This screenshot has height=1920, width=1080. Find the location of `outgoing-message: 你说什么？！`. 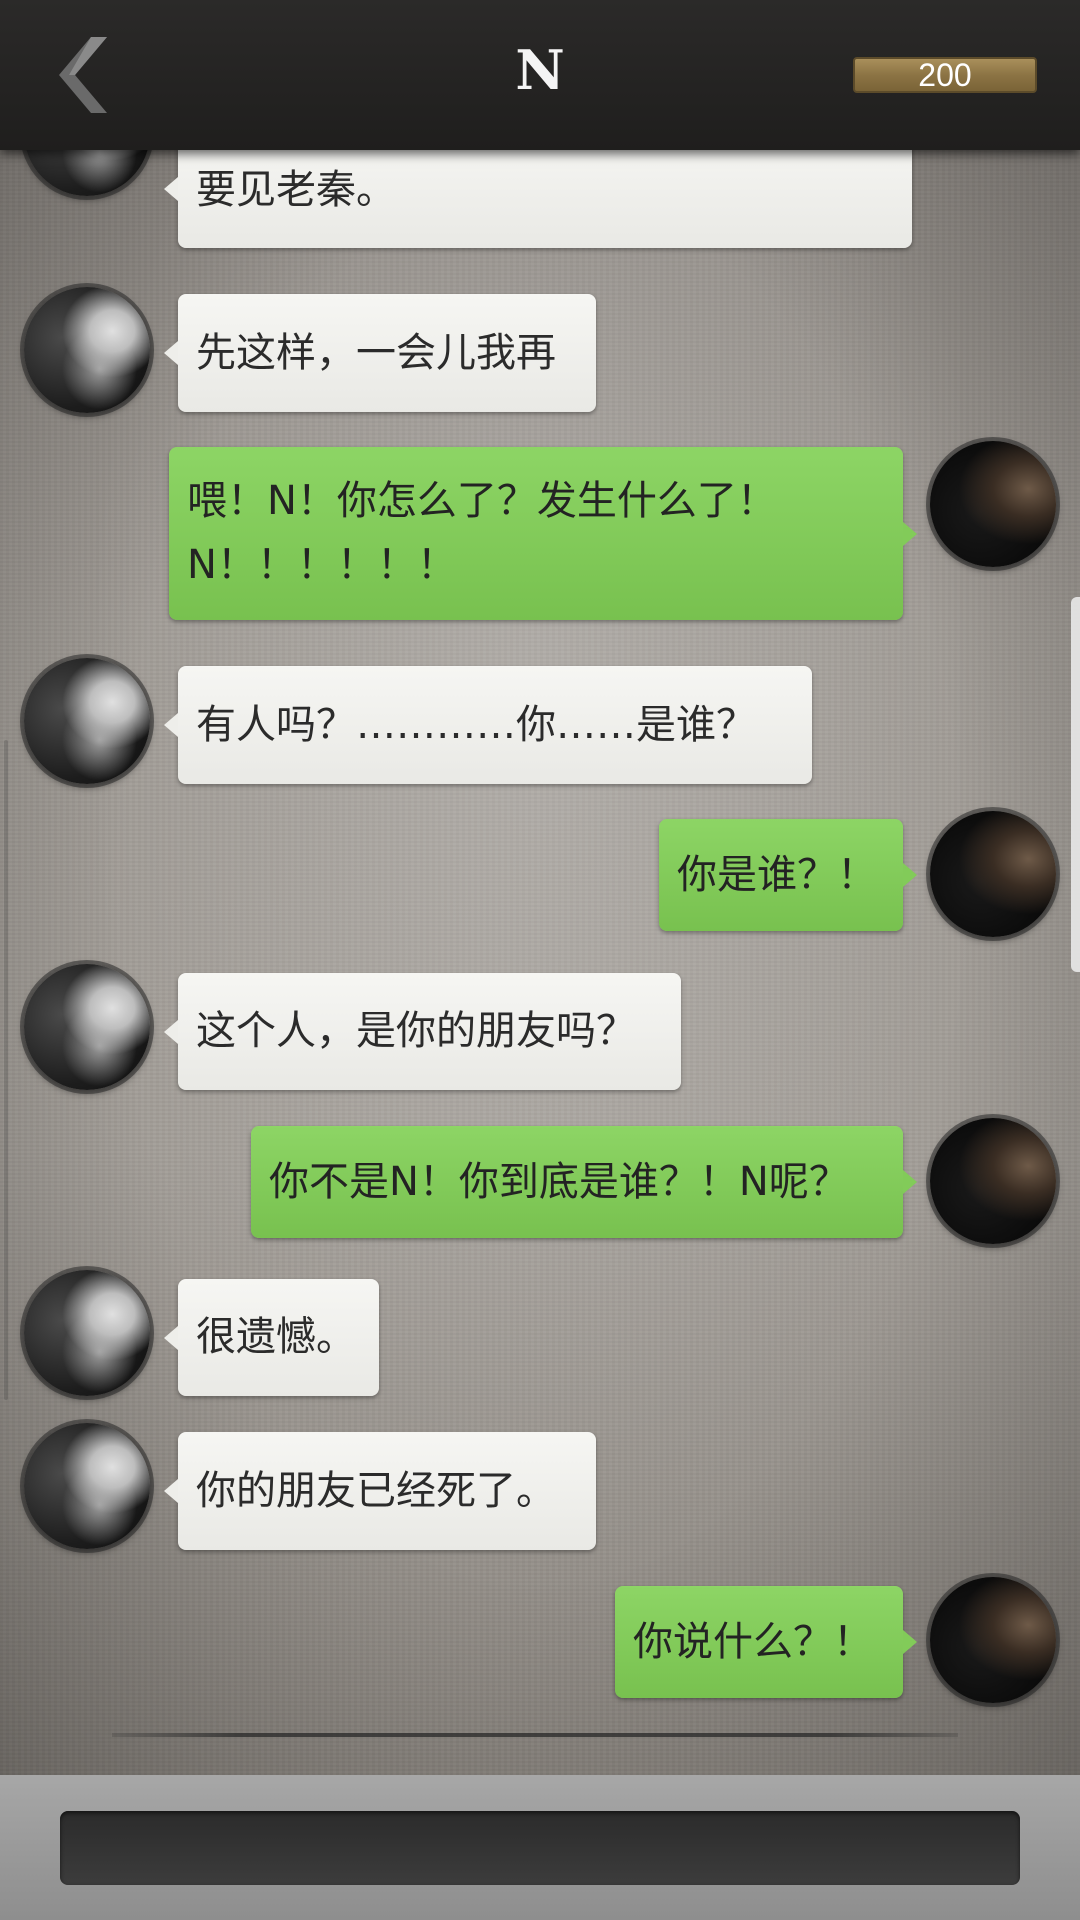

outgoing-message: 你说什么？！ is located at coordinates (766, 1642).